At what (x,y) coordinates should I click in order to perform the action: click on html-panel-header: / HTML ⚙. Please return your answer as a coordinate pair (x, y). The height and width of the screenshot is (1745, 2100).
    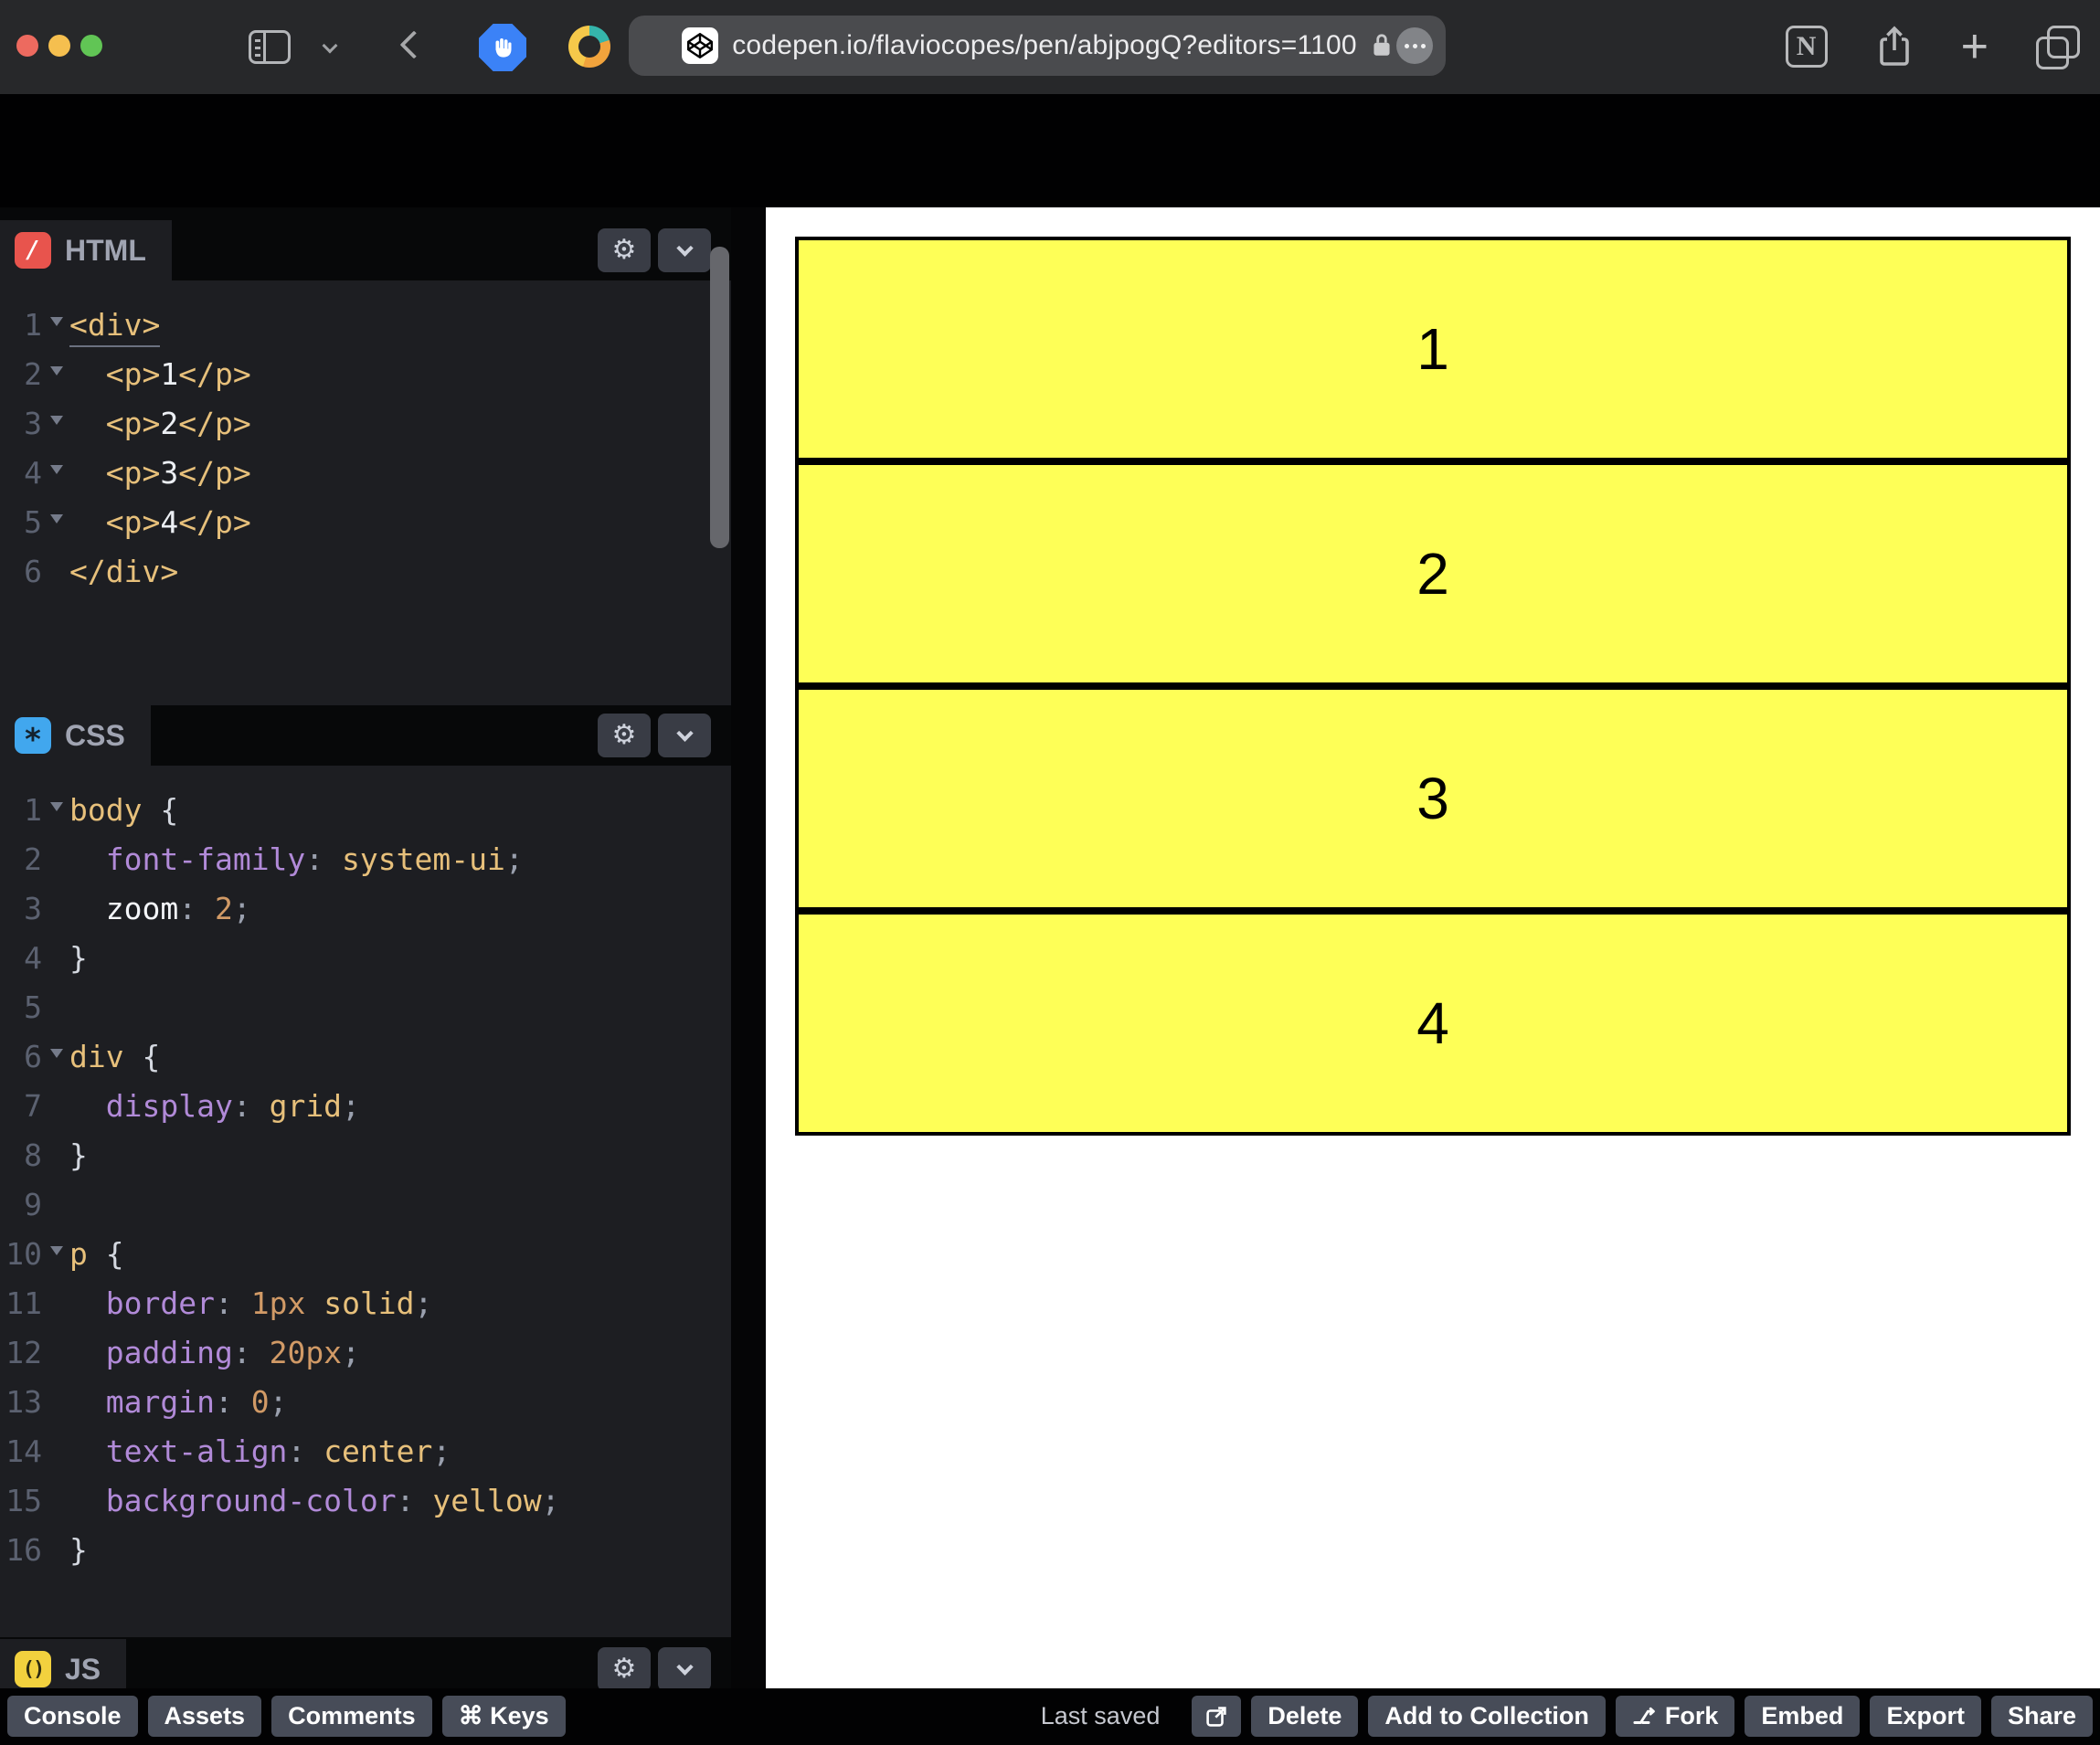
    Looking at the image, I should click on (366, 250).